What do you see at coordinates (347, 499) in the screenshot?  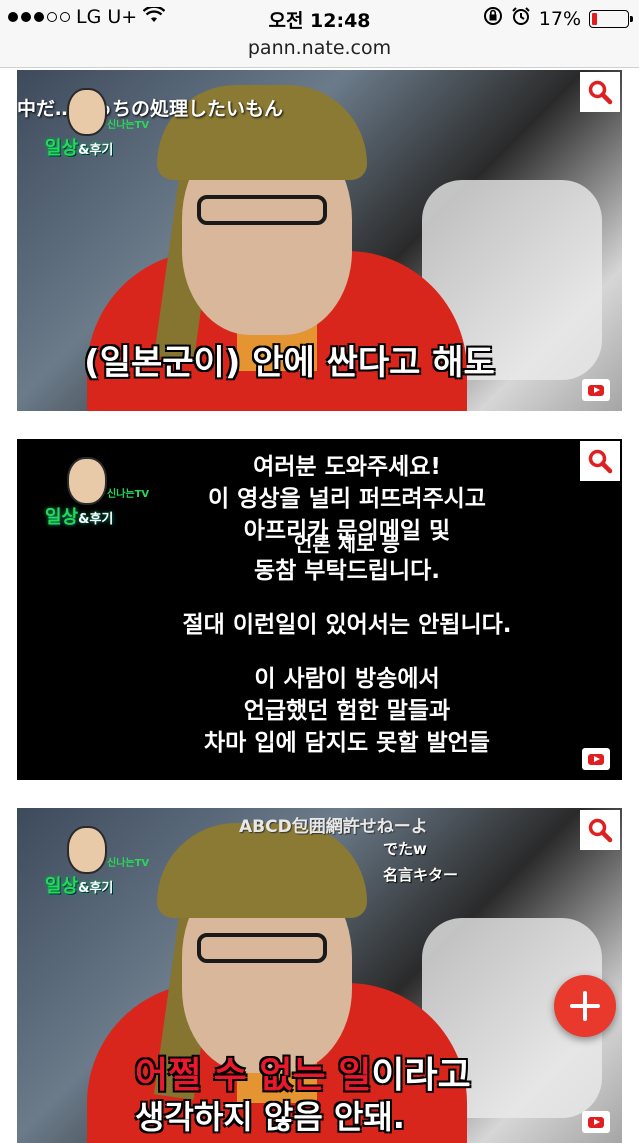 I see `notice-line: 이 영상을 널리 퍼뜨려주시고` at bounding box center [347, 499].